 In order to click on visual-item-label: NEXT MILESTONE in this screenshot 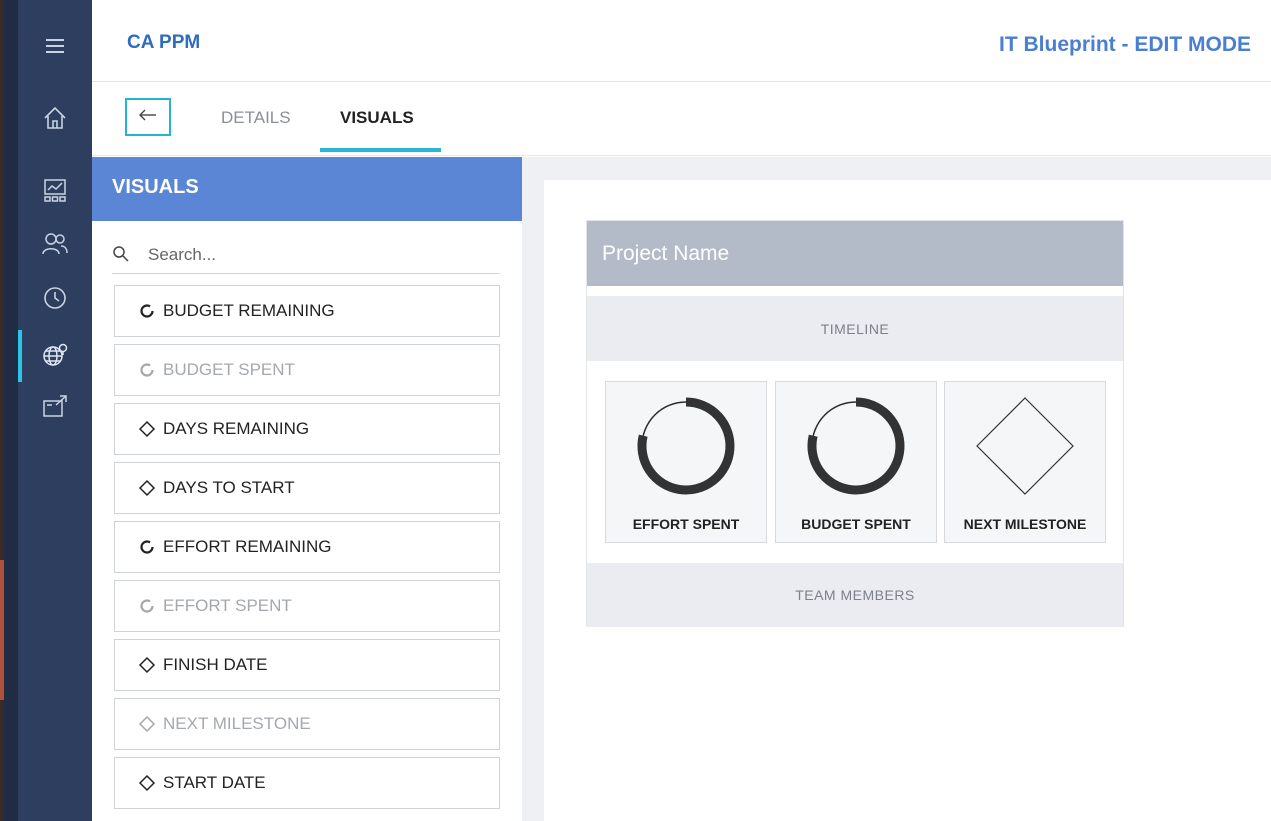, I will do `click(237, 723)`.